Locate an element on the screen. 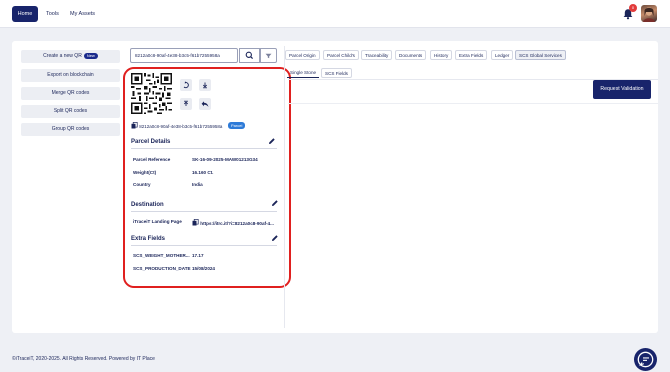 Image resolution: width=670 pixels, height=372 pixels. nav-home: Home is located at coordinates (25, 14).